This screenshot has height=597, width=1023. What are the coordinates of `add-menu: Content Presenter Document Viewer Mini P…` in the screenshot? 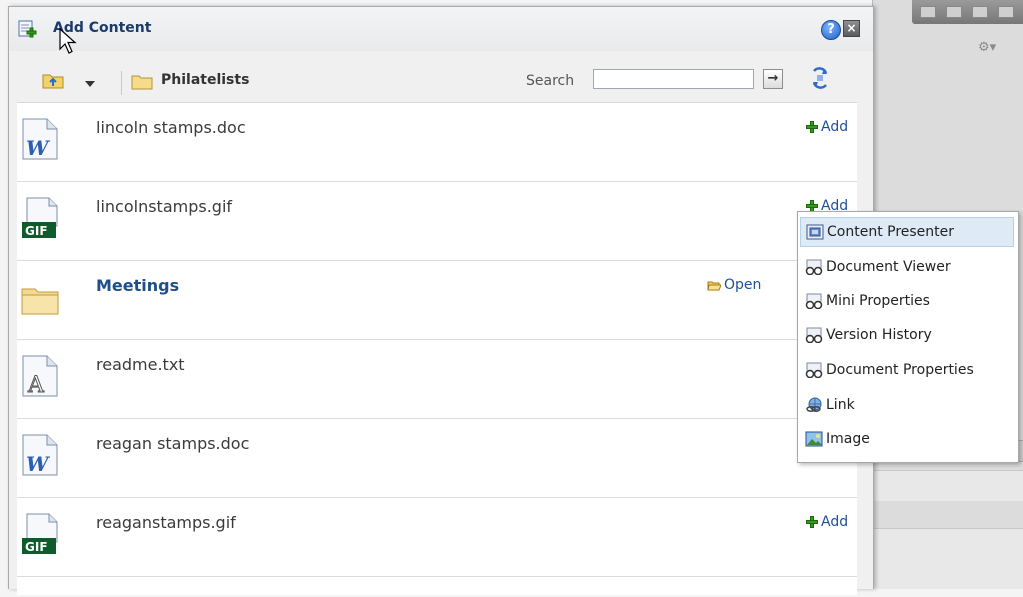 It's located at (908, 337).